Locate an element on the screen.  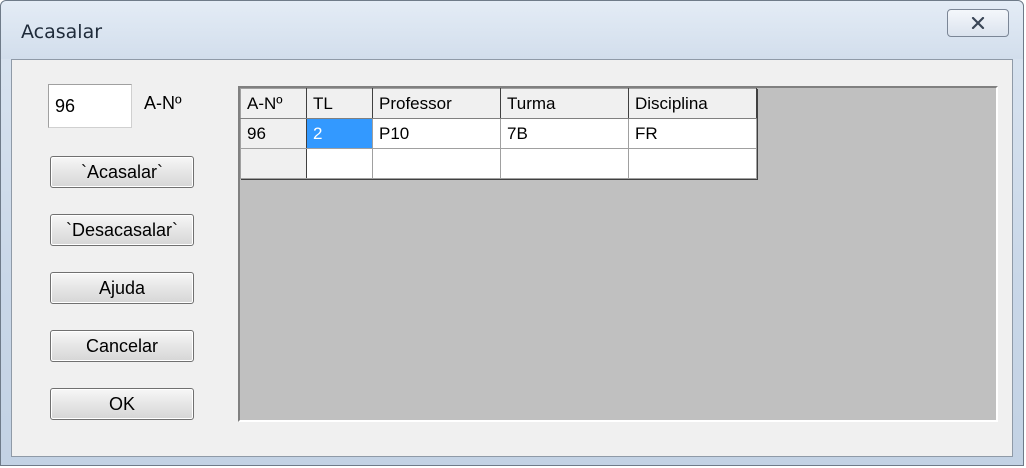
close-button is located at coordinates (978, 23).